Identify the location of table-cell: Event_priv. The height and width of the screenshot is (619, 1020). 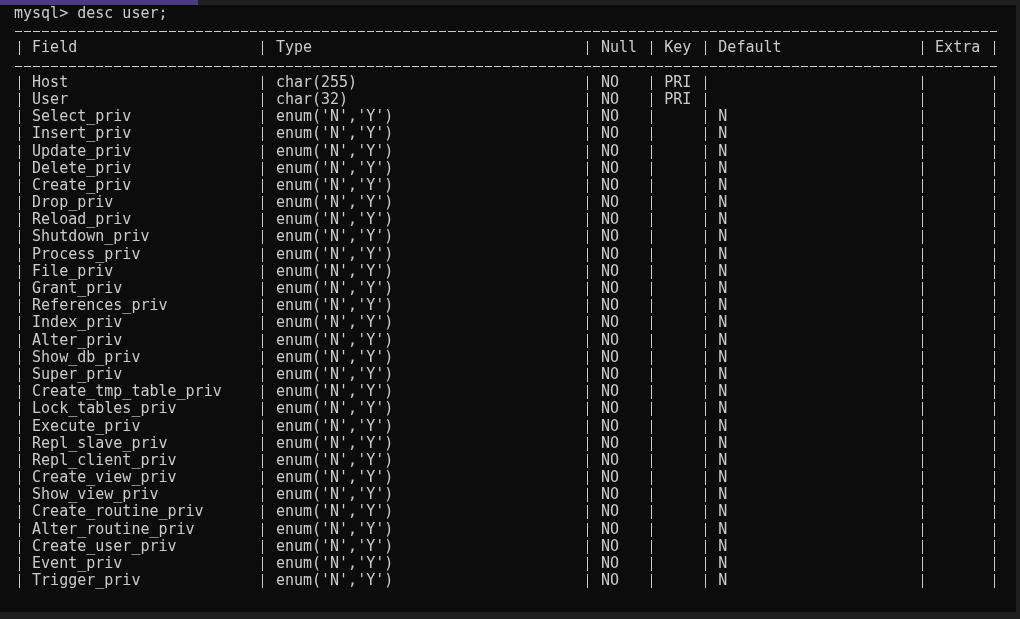
(77, 564).